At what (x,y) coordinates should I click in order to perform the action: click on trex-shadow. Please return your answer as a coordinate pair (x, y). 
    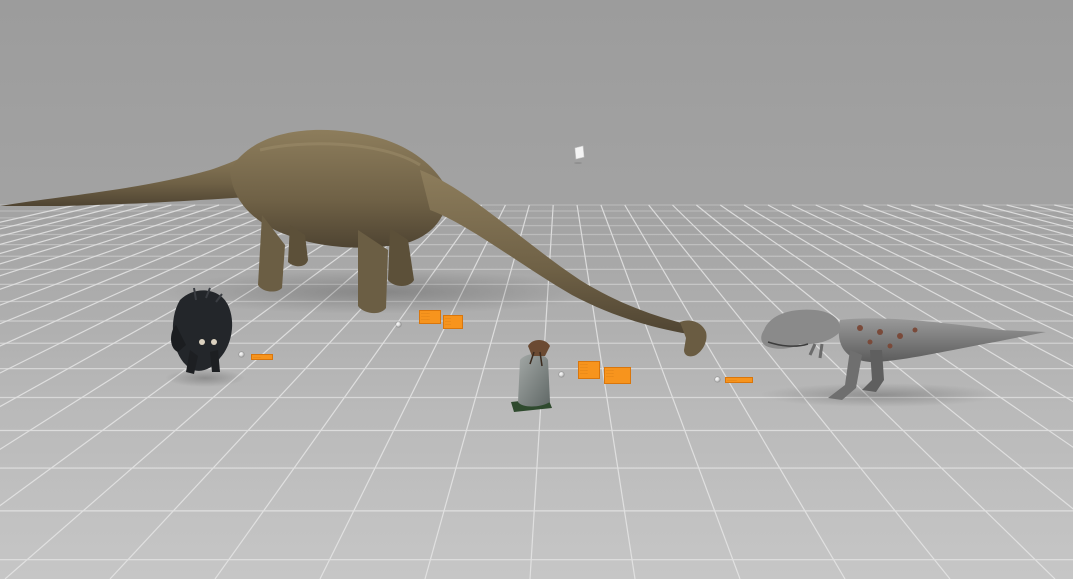
    Looking at the image, I should click on (880, 395).